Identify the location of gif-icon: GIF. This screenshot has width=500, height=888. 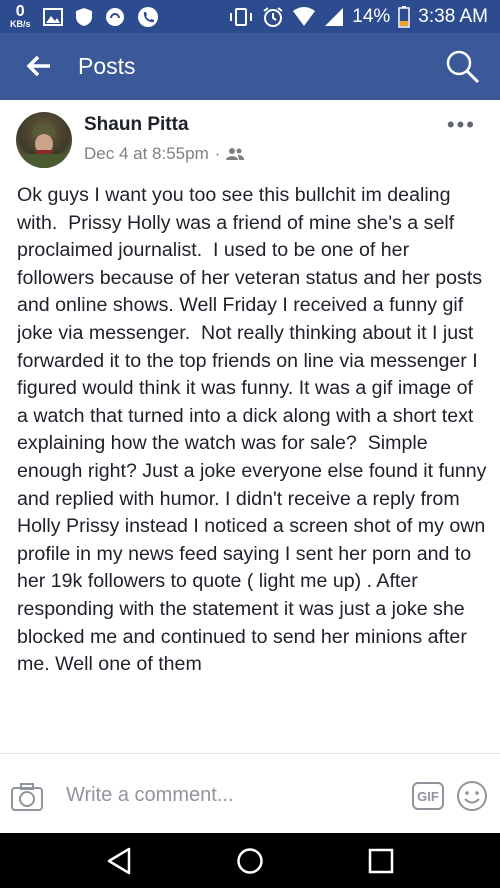
(428, 796).